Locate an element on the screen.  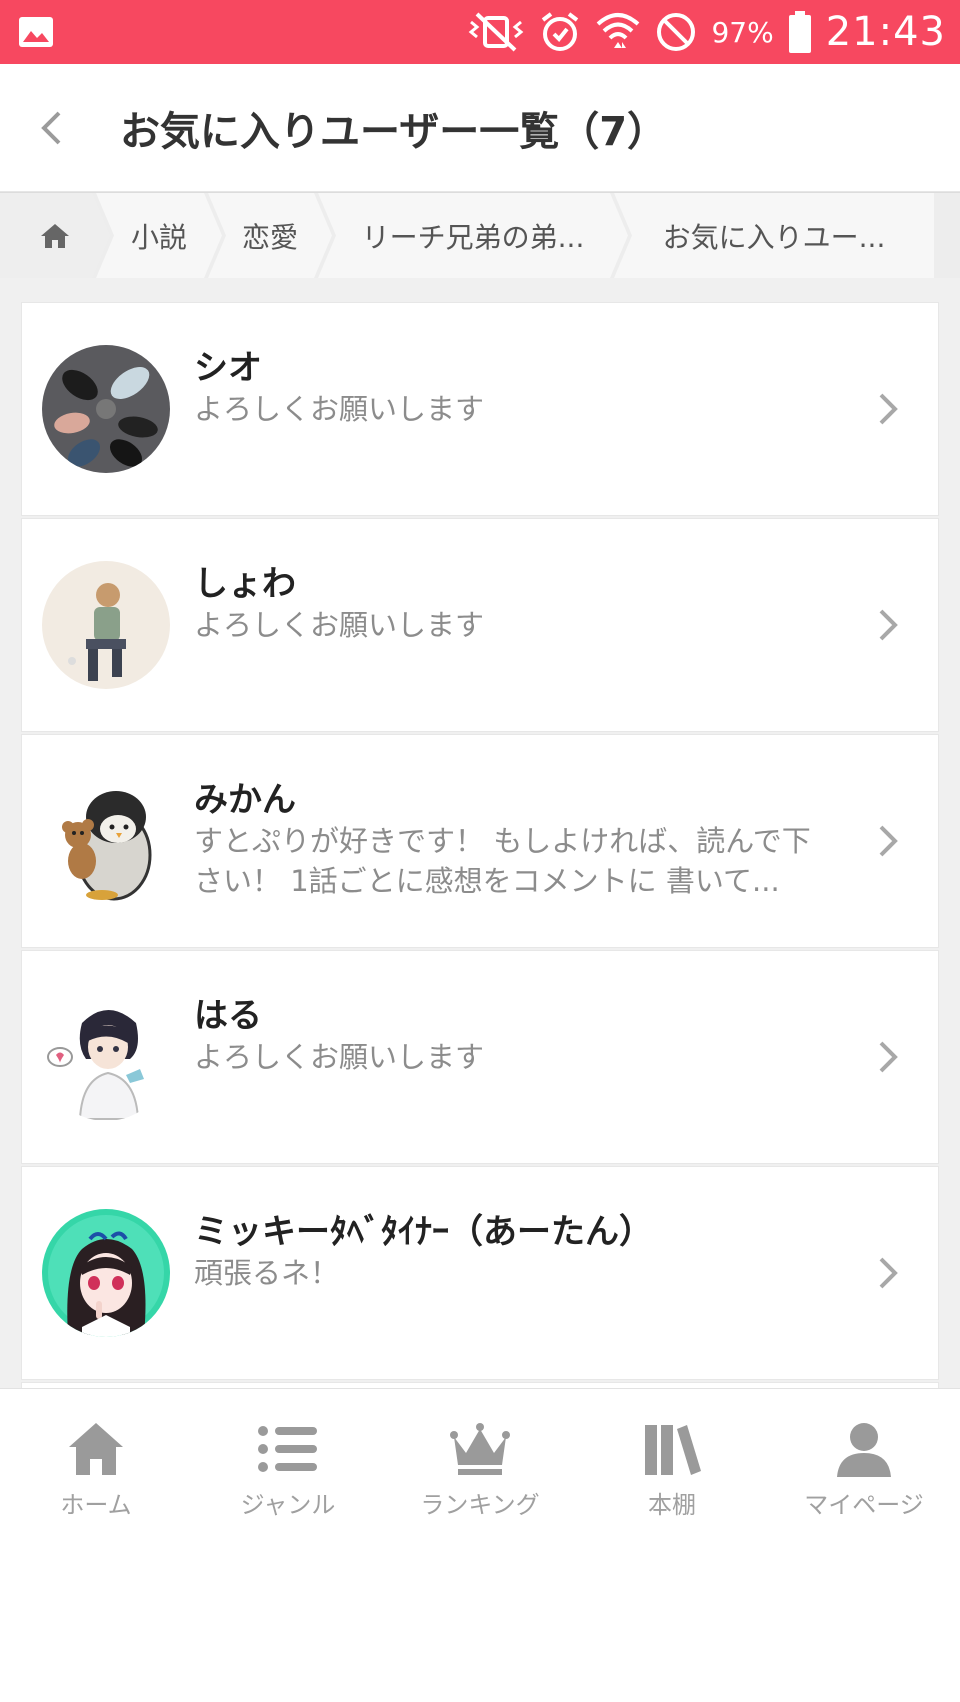
list-item: しょわ よろしくお願いします is located at coordinates (480, 625).